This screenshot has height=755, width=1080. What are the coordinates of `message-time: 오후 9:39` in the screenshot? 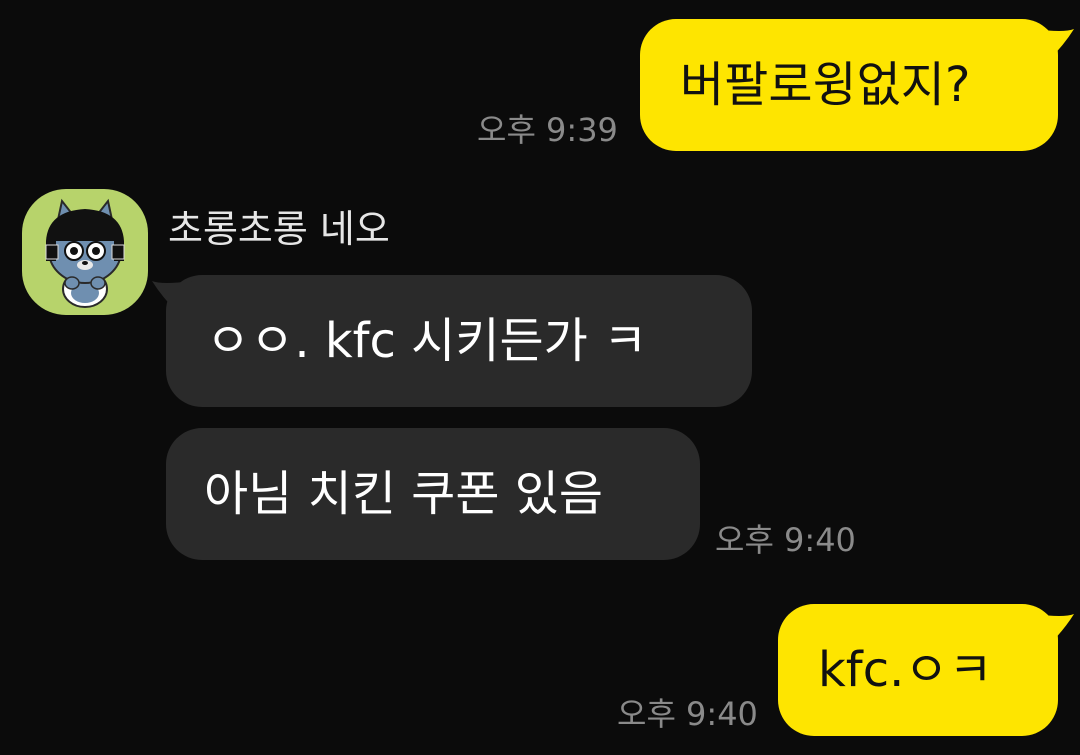 It's located at (547, 130).